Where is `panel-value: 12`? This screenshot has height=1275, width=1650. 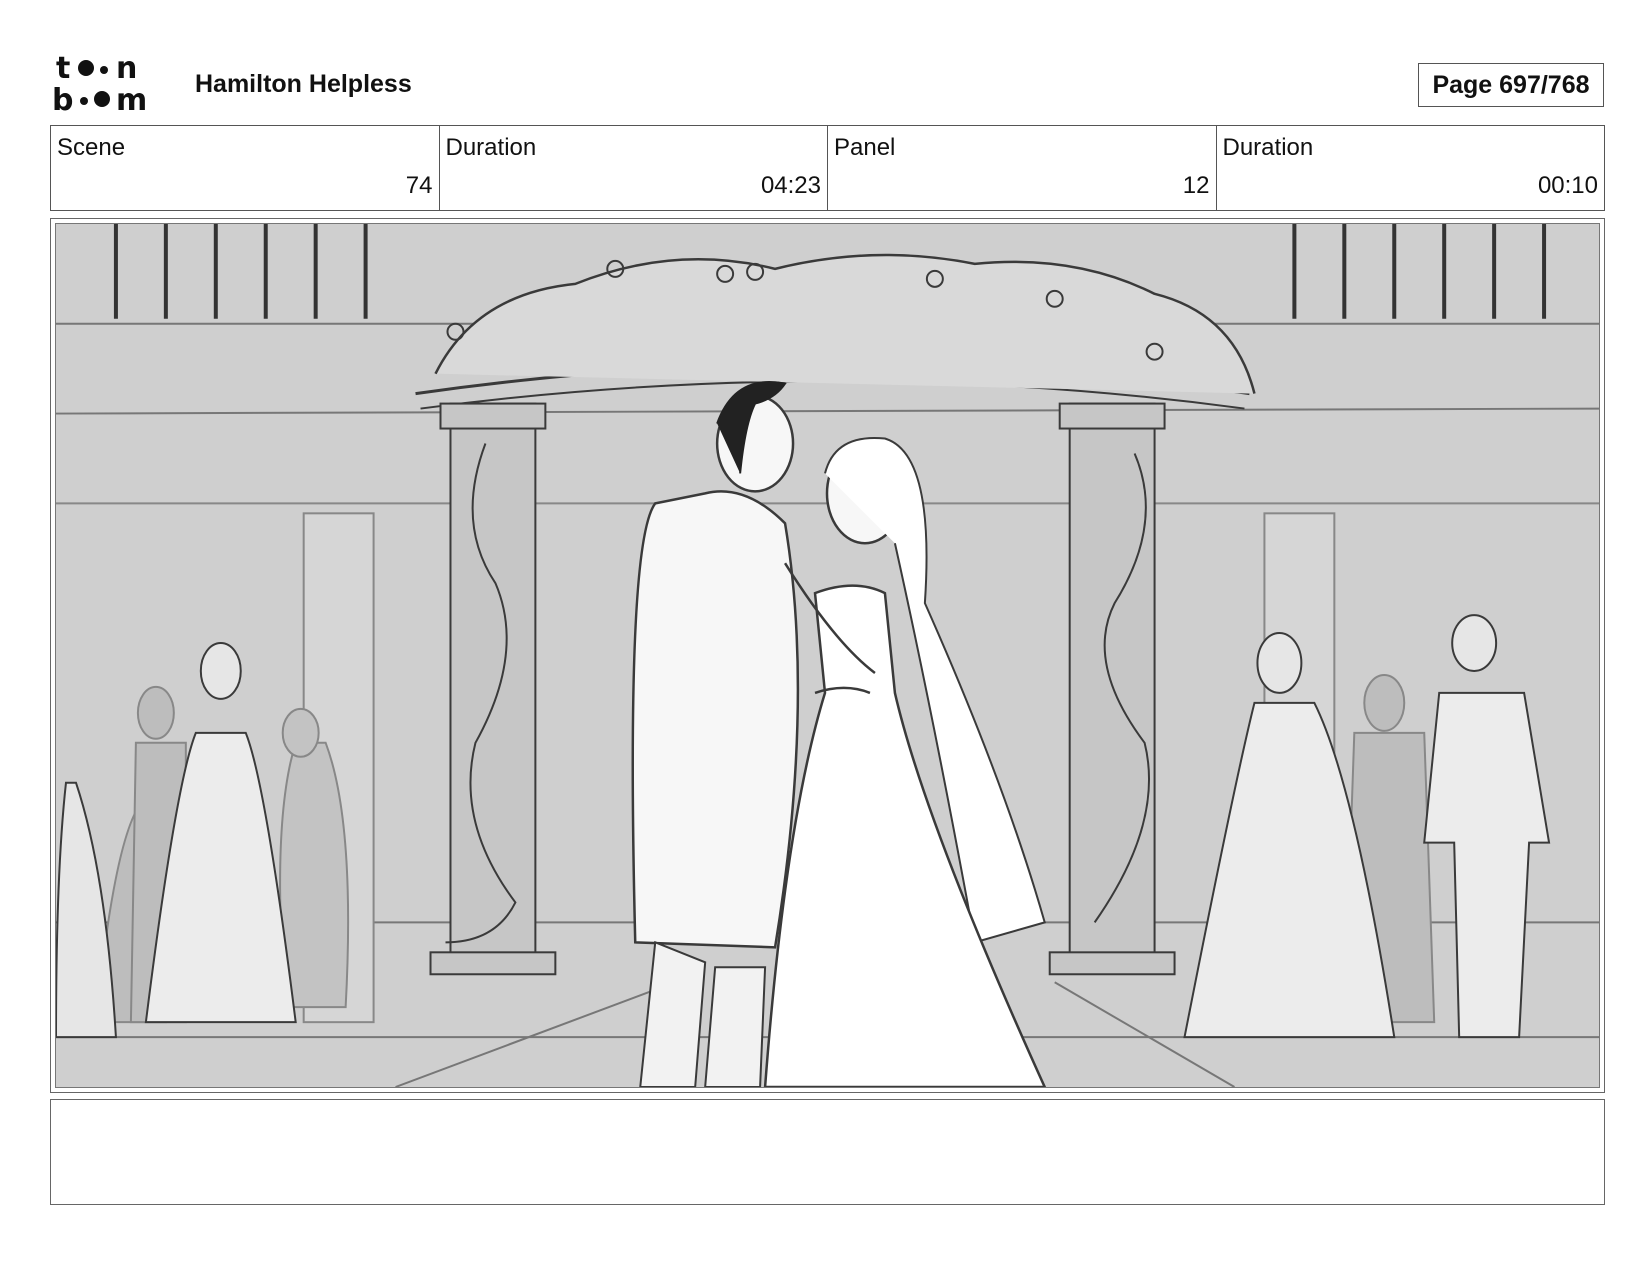
panel-value: 12 is located at coordinates (1196, 185).